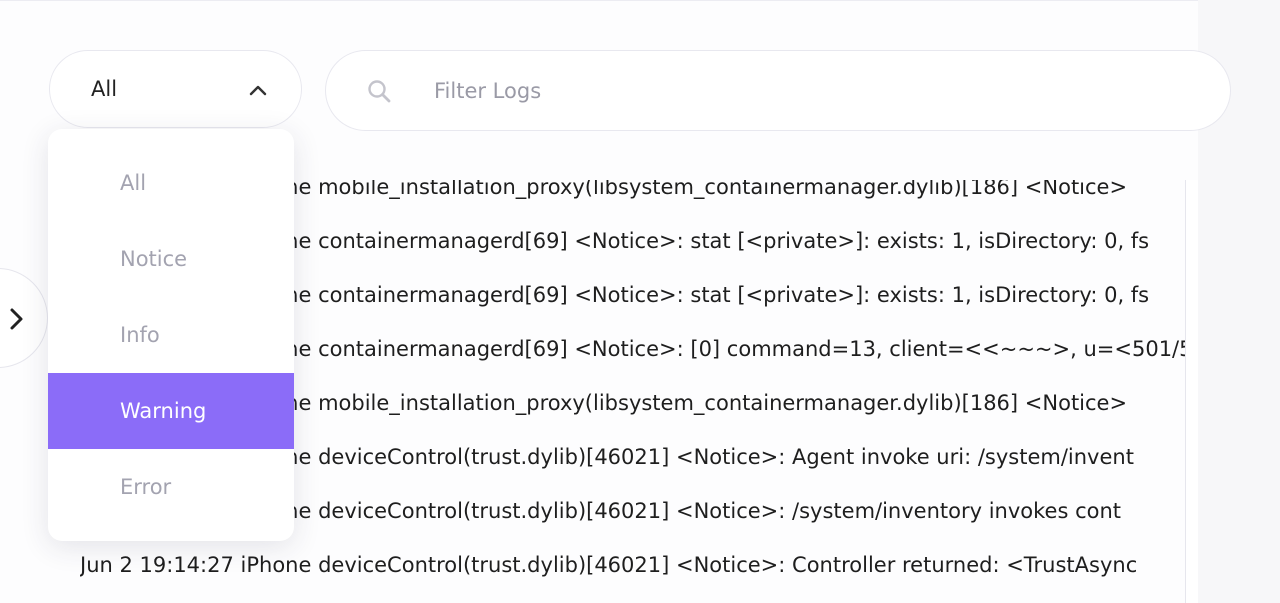  Describe the element at coordinates (24, 318) in the screenshot. I see `sidebar-toggle-button` at that location.